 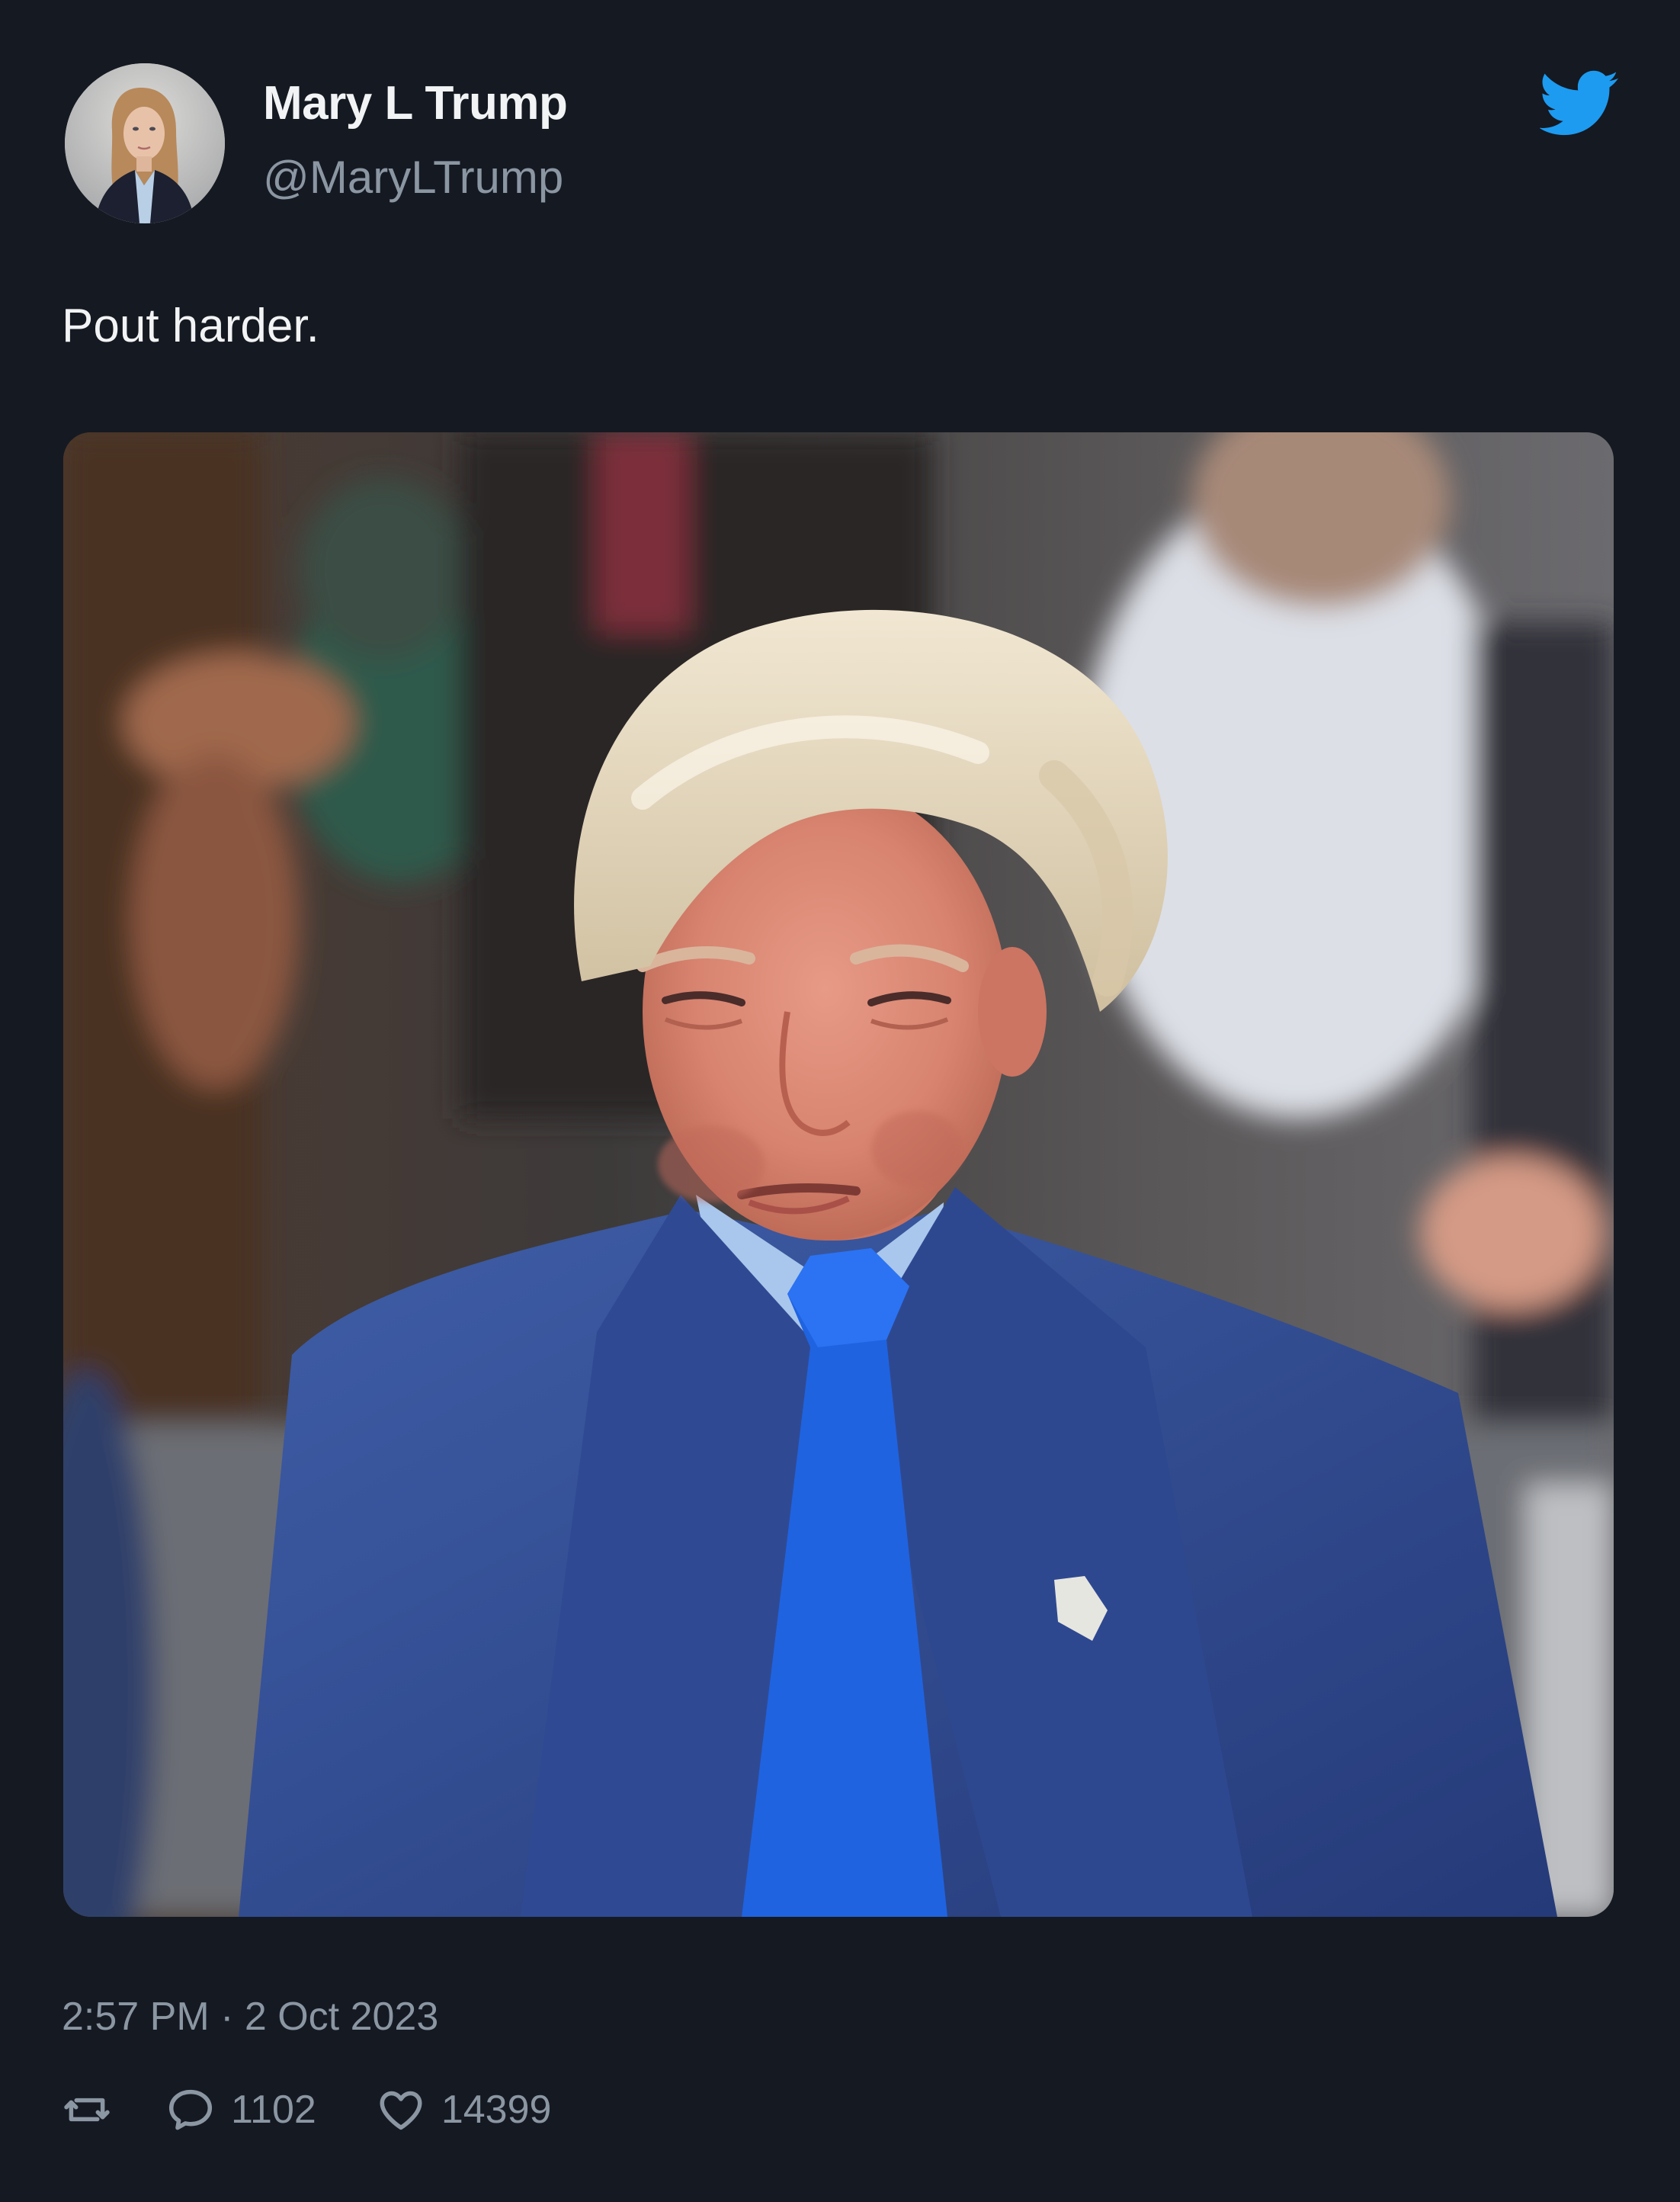 I want to click on like-button: 14399, so click(x=464, y=2110).